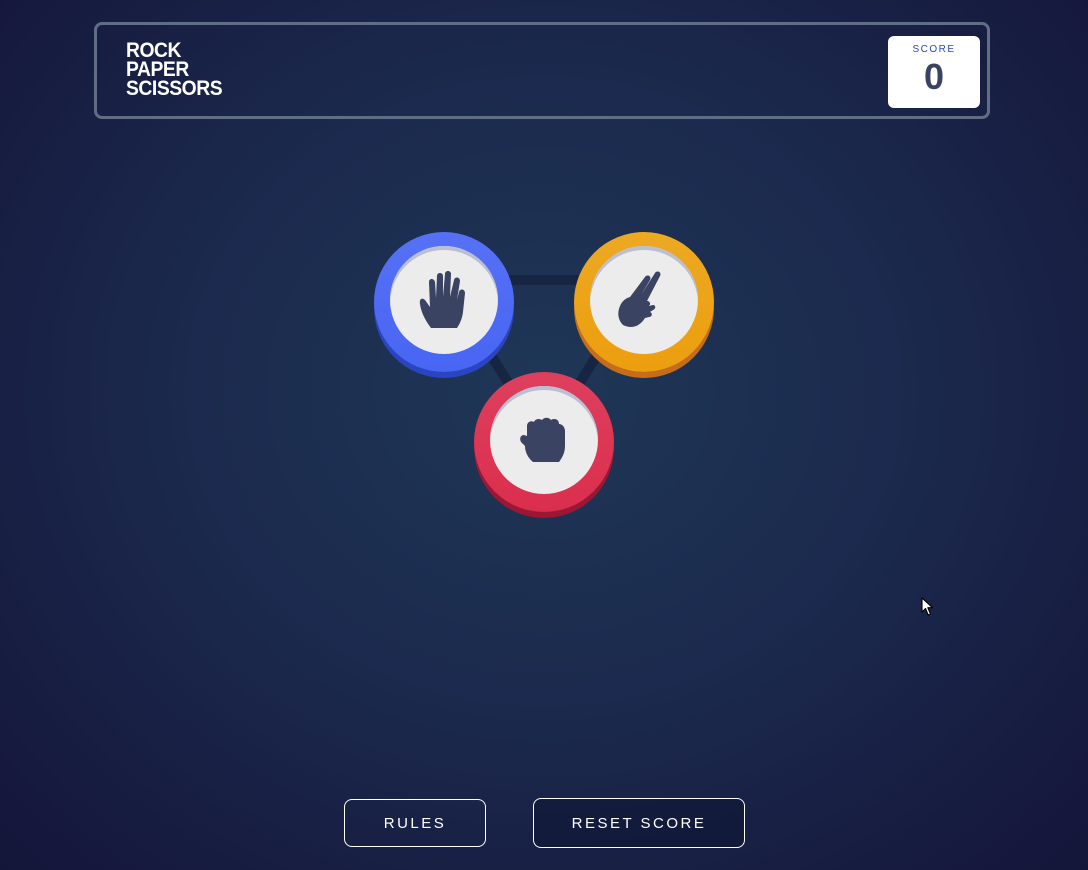  I want to click on scissors-hand-icon, so click(639, 299).